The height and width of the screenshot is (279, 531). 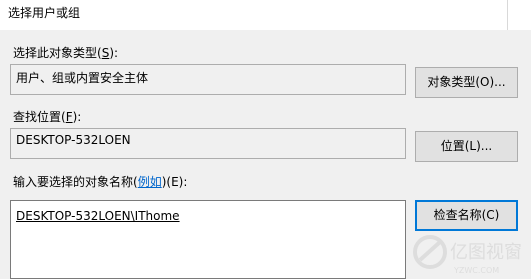 What do you see at coordinates (69, 117) in the screenshot?
I see `location-label-key: F` at bounding box center [69, 117].